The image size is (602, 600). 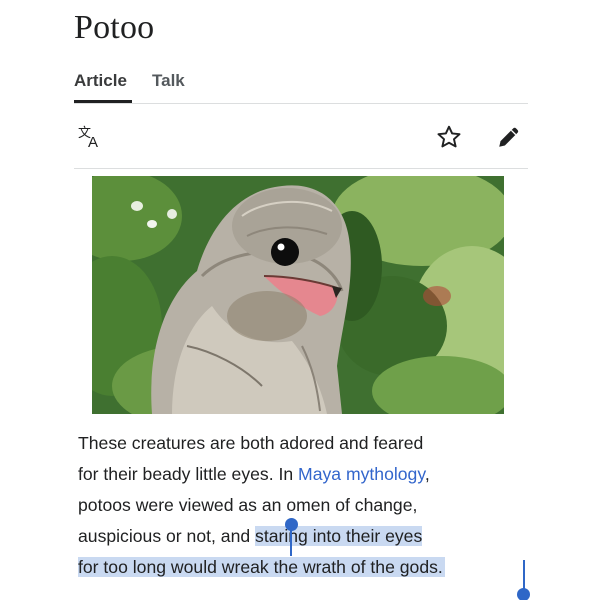 I want to click on tabs-divider, so click(x=301, y=103).